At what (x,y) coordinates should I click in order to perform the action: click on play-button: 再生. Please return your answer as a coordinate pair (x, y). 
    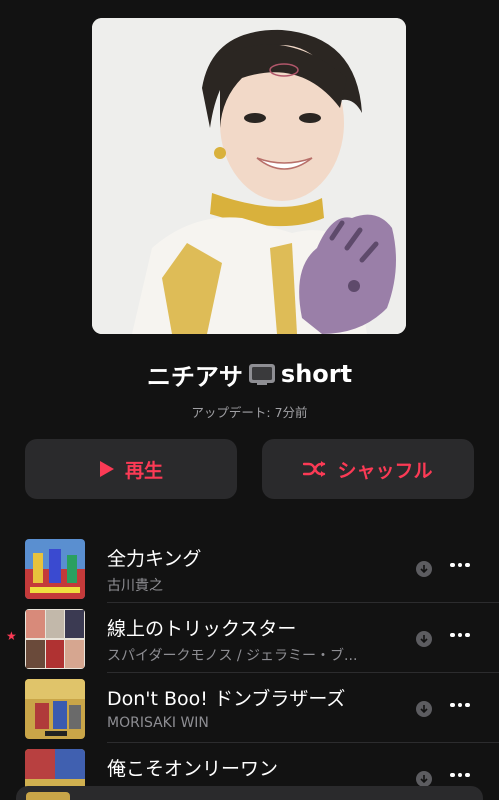
    Looking at the image, I should click on (131, 469).